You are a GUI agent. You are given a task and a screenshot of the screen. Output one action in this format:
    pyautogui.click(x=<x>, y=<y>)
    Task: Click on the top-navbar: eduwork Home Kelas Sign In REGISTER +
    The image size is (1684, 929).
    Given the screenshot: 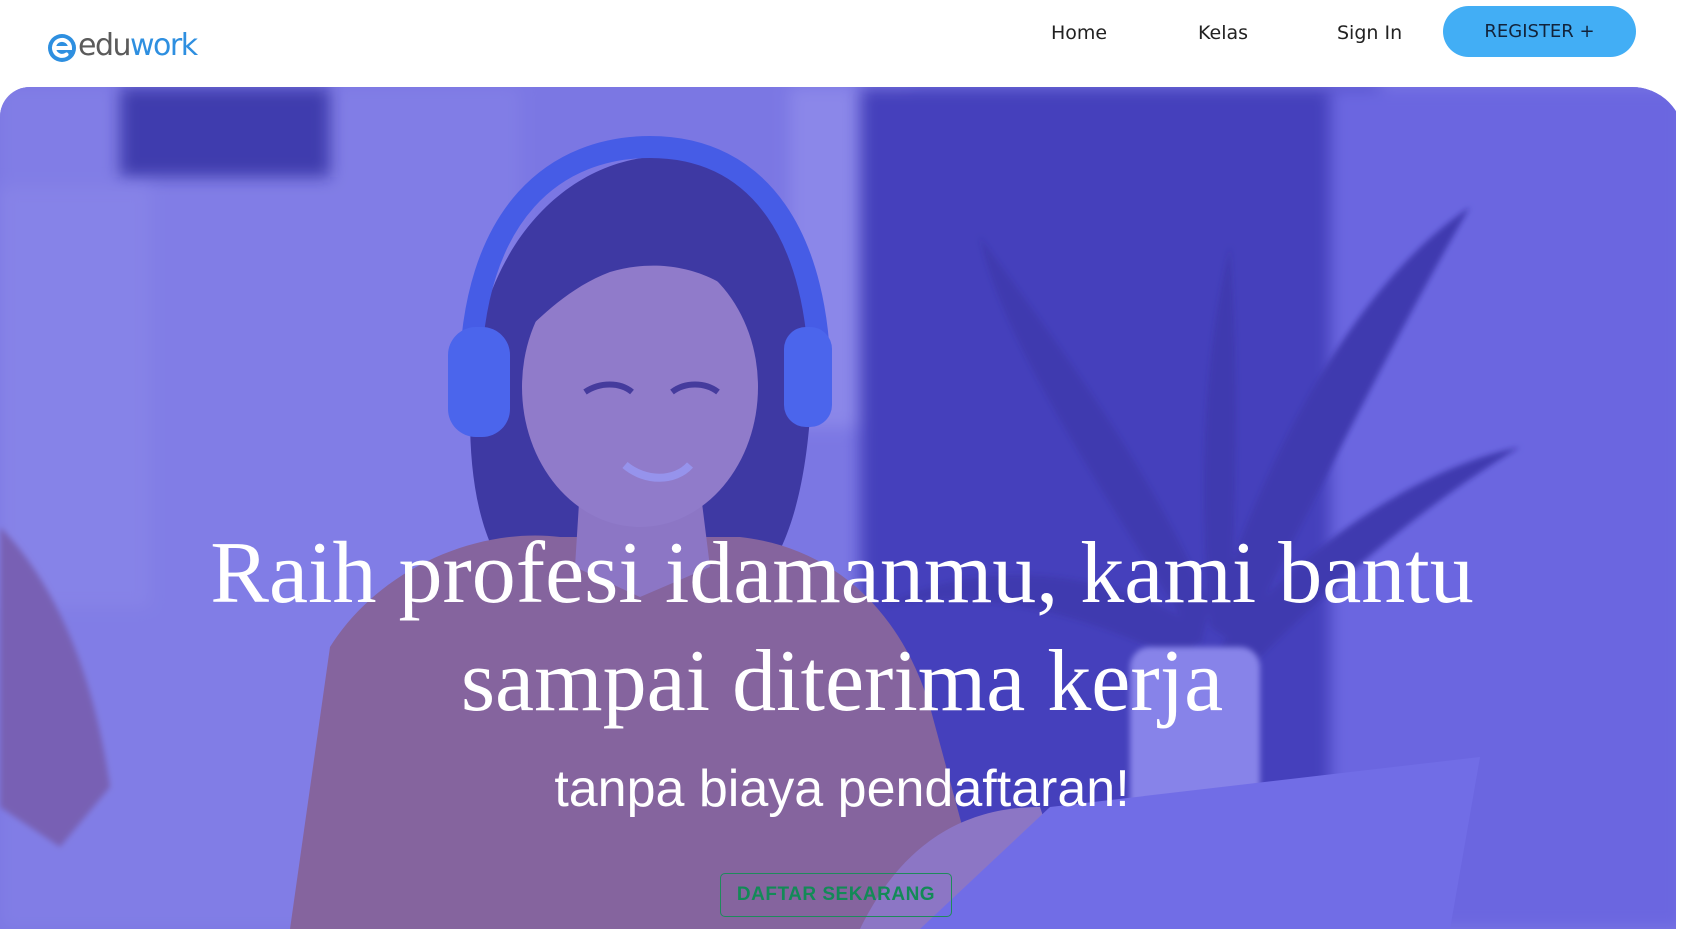 What is the action you would take?
    pyautogui.click(x=842, y=43)
    